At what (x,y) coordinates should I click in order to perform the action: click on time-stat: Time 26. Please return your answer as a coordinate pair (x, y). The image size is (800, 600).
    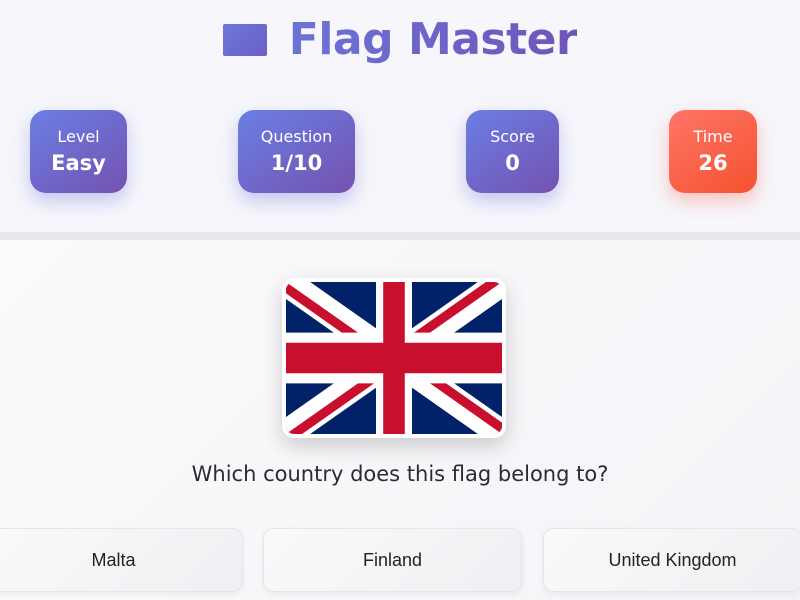
    Looking at the image, I should click on (713, 151).